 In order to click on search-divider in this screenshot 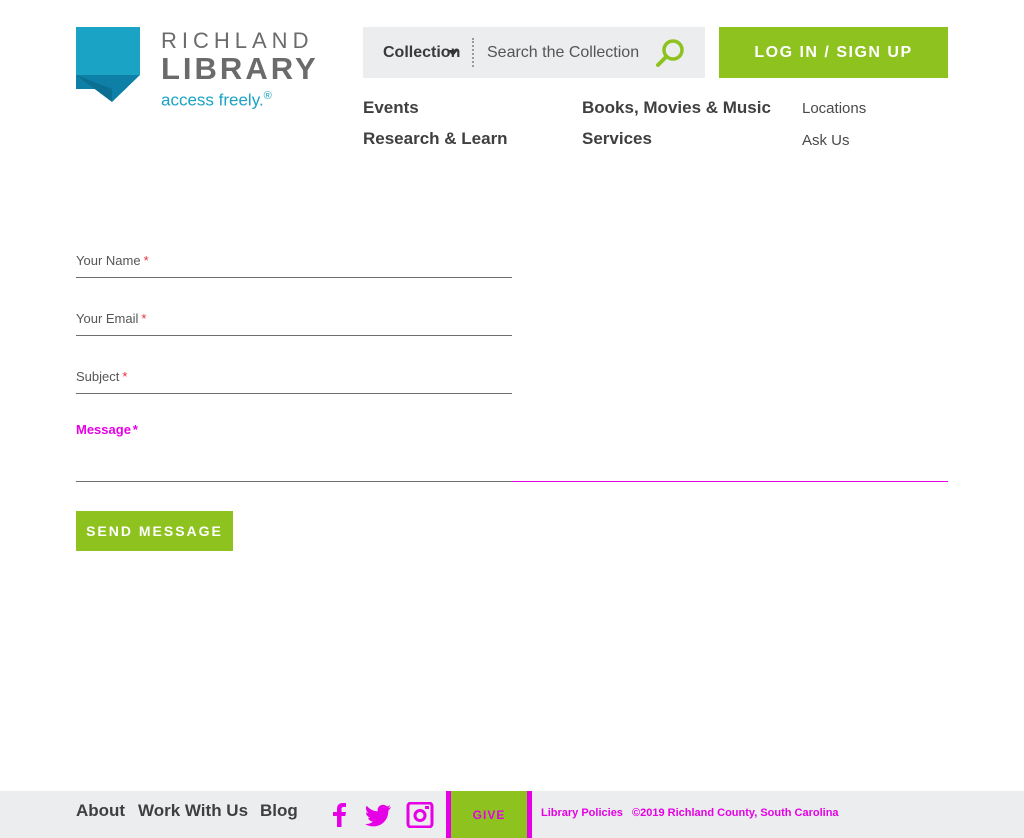, I will do `click(473, 52)`.